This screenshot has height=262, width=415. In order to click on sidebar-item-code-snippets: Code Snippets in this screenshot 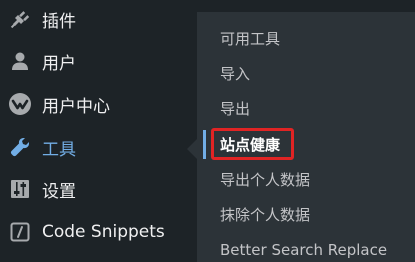, I will do `click(98, 232)`.